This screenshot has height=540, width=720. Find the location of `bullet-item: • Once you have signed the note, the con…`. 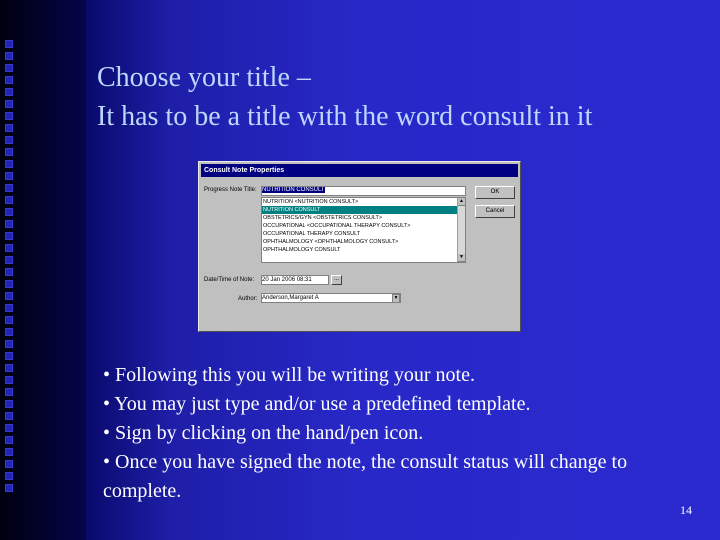

bullet-item: • Once you have signed the note, the con… is located at coordinates (365, 476).